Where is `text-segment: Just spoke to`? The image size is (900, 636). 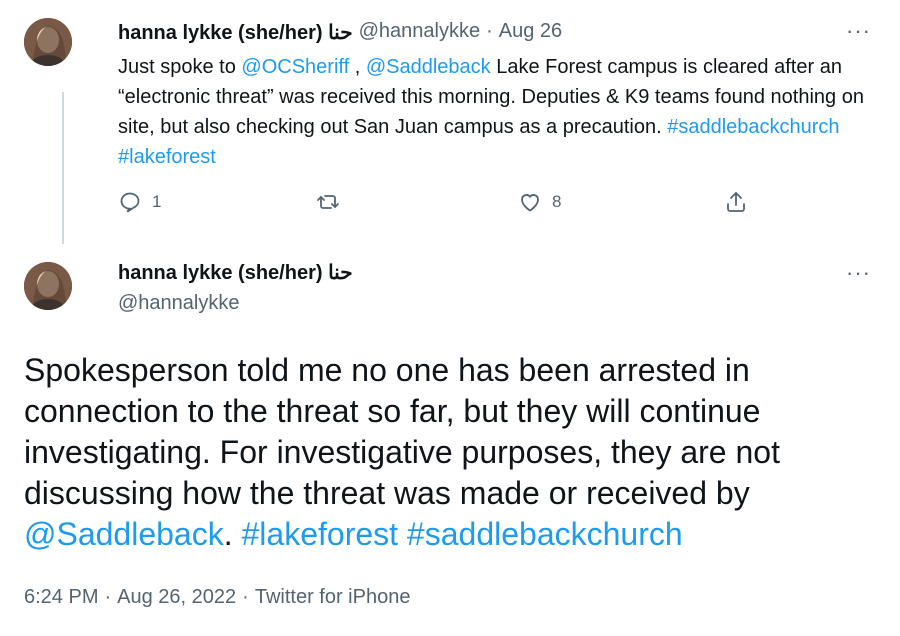
text-segment: Just spoke to is located at coordinates (180, 67).